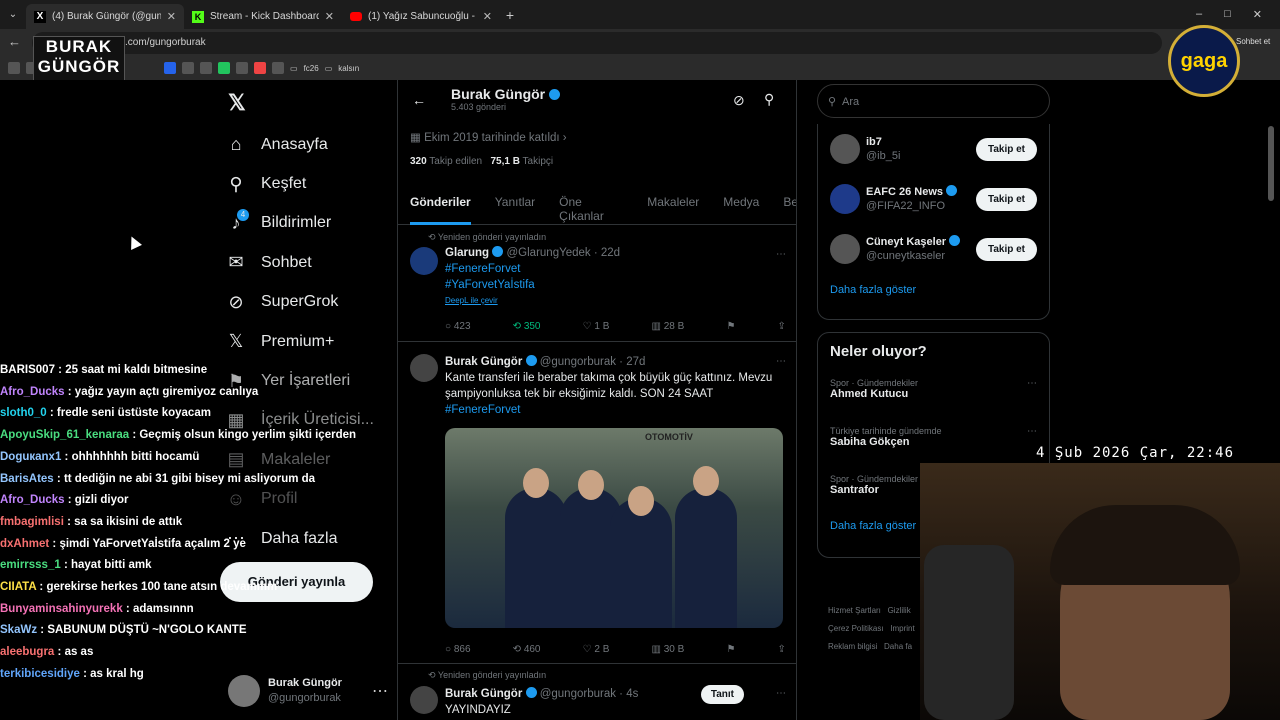 The image size is (1280, 720). Describe the element at coordinates (591, 209) in the screenshot. I see `tab-highlights: Öne Çıkanlar` at that location.